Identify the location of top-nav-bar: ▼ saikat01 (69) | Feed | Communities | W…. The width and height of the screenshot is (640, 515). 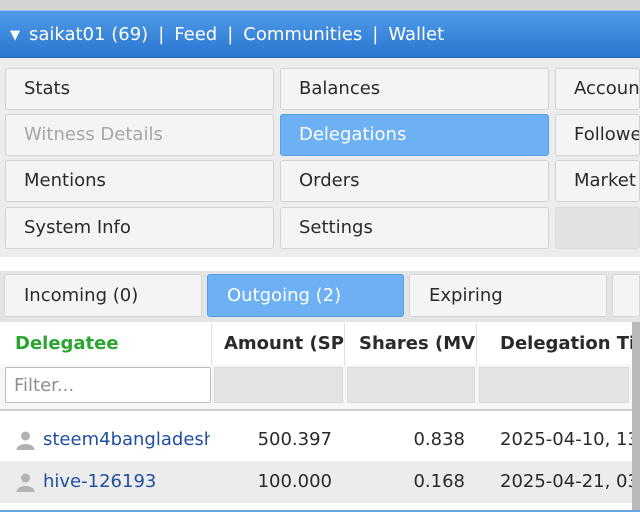
(320, 34).